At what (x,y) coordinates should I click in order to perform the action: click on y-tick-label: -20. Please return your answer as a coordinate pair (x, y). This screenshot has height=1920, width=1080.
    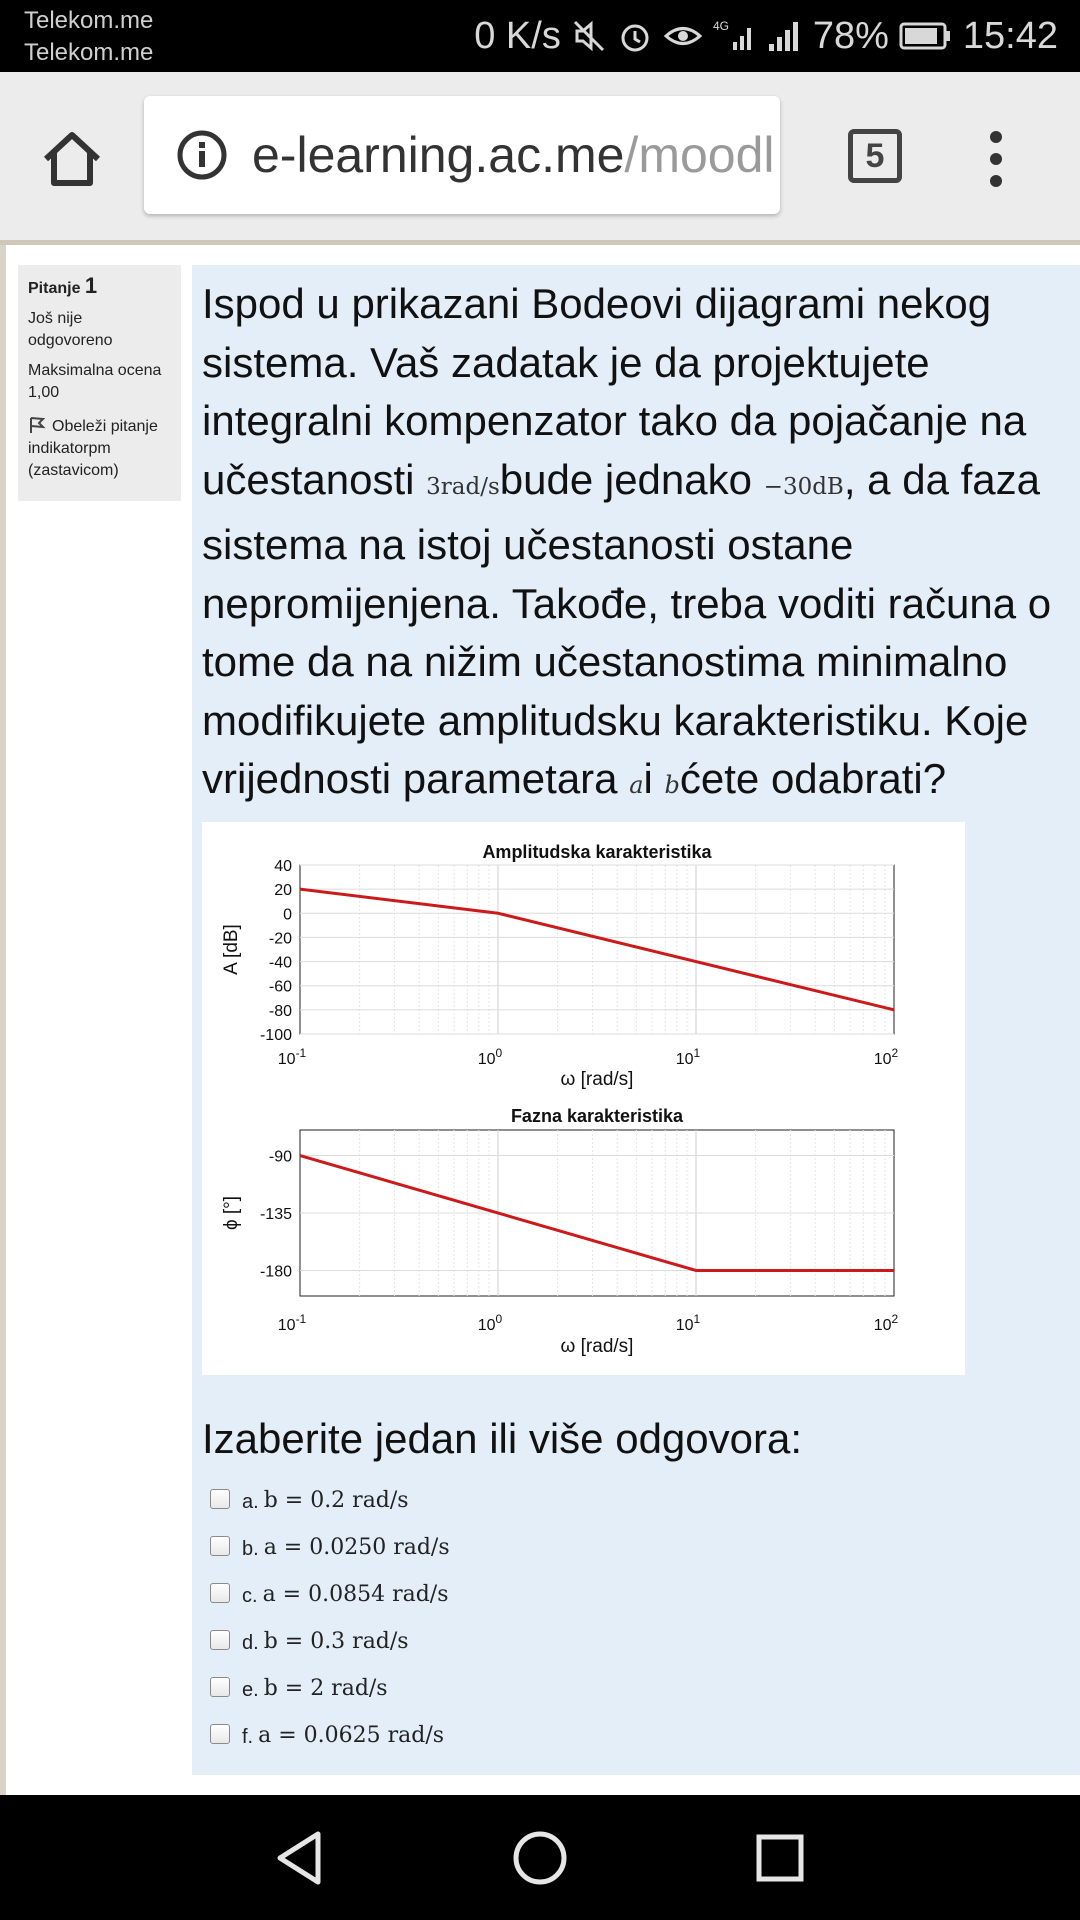
    Looking at the image, I should click on (280, 938).